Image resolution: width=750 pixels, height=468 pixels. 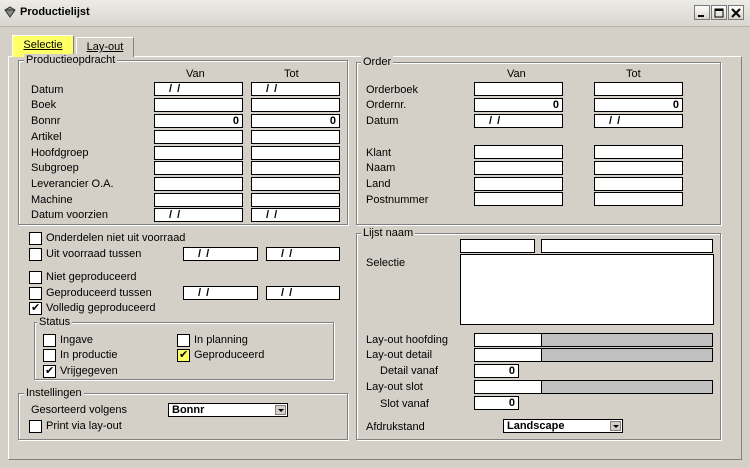 What do you see at coordinates (295, 89) in the screenshot?
I see `datum-tot-field: / /` at bounding box center [295, 89].